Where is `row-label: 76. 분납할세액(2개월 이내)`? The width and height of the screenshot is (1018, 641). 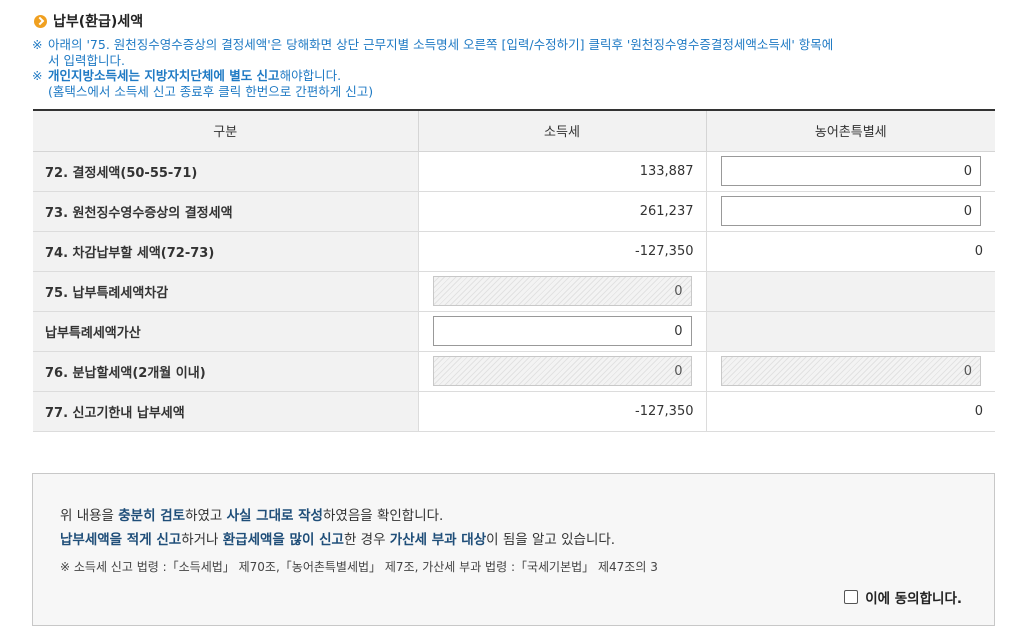
row-label: 76. 분납할세액(2개월 이내) is located at coordinates (225, 371).